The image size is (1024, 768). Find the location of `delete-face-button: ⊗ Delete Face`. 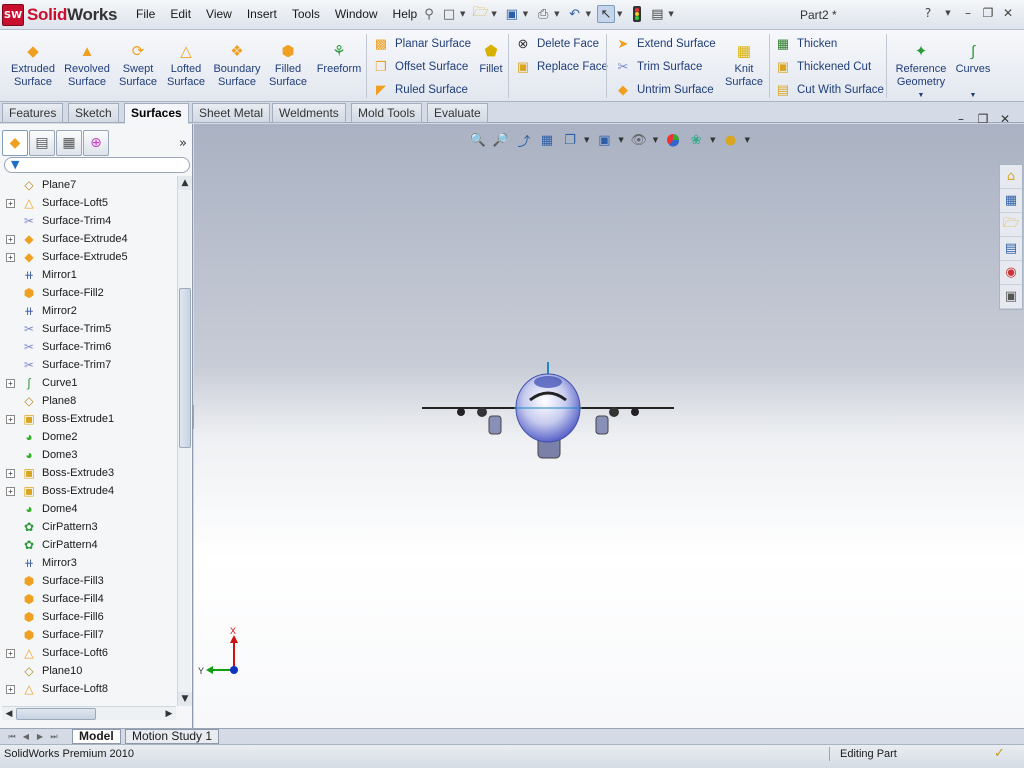

delete-face-button: ⊗ Delete Face is located at coordinates (556, 44).